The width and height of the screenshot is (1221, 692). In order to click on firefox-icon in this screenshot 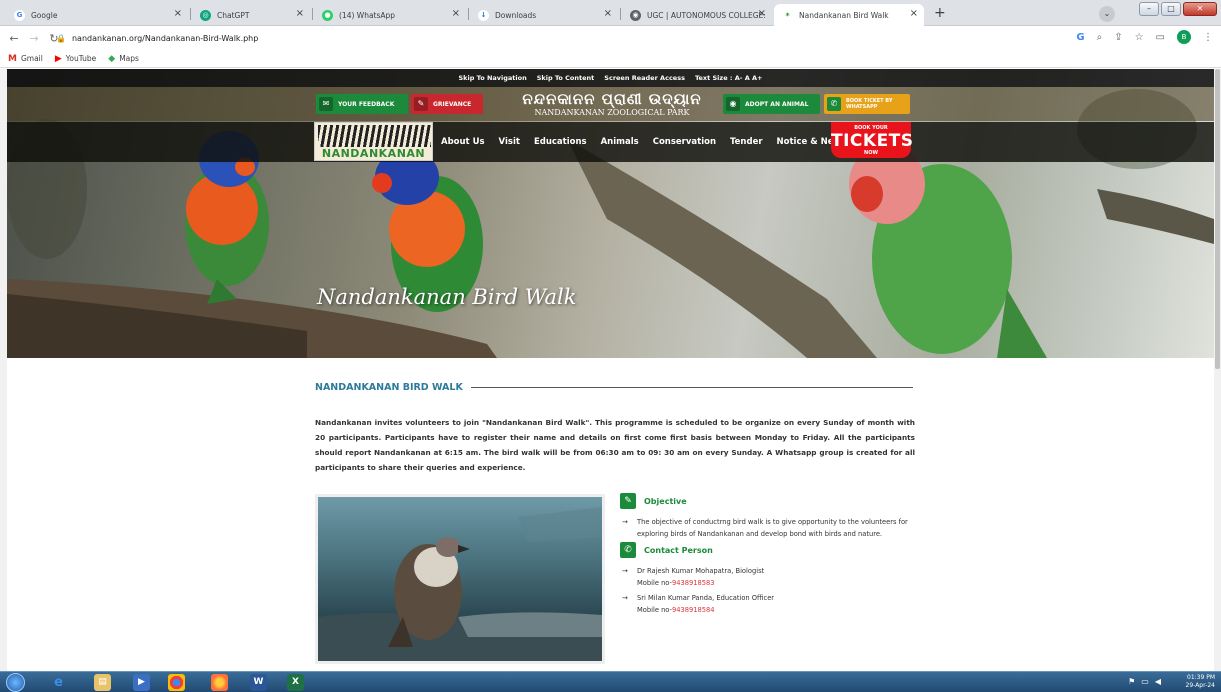, I will do `click(219, 682)`.